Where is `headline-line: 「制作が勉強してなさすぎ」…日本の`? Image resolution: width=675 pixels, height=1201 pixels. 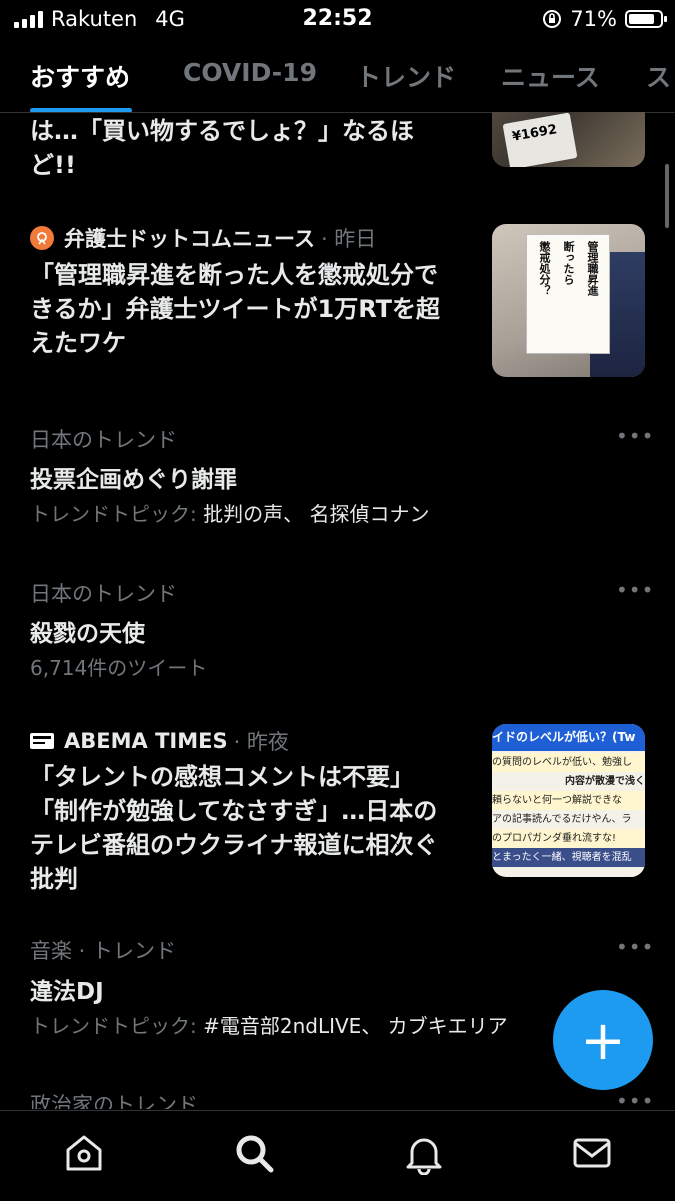 headline-line: 「制作が勉強してなさすぎ」…日本の is located at coordinates (234, 811).